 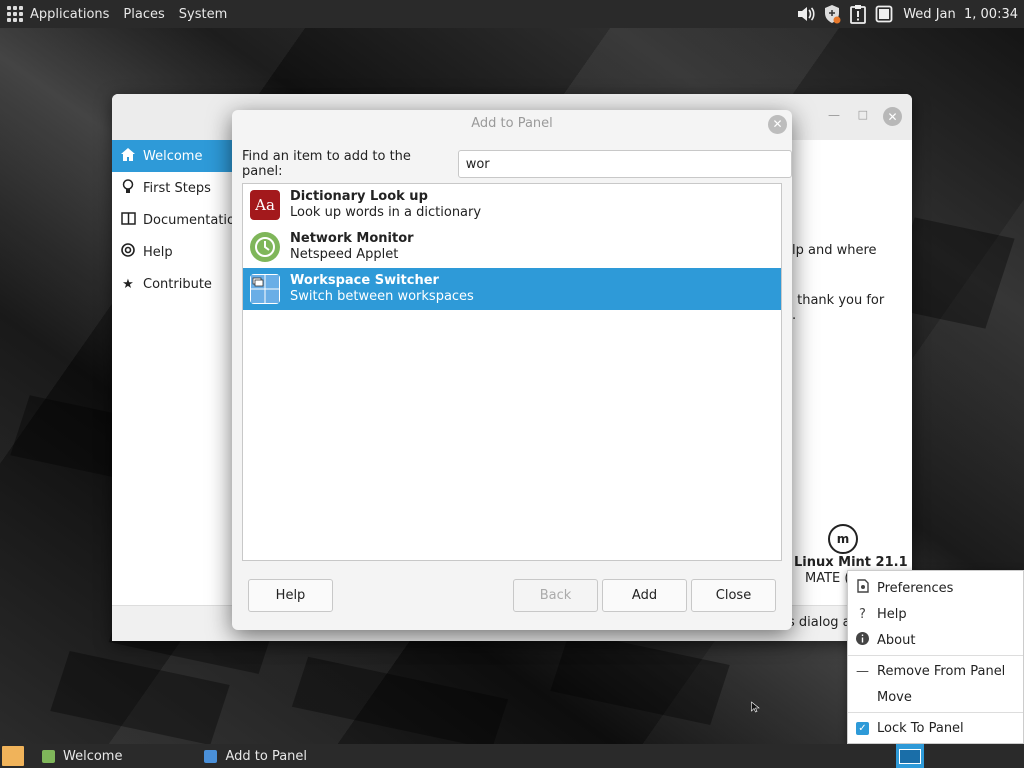 What do you see at coordinates (777, 124) in the screenshot?
I see `dialog-close-icon: ✕` at bounding box center [777, 124].